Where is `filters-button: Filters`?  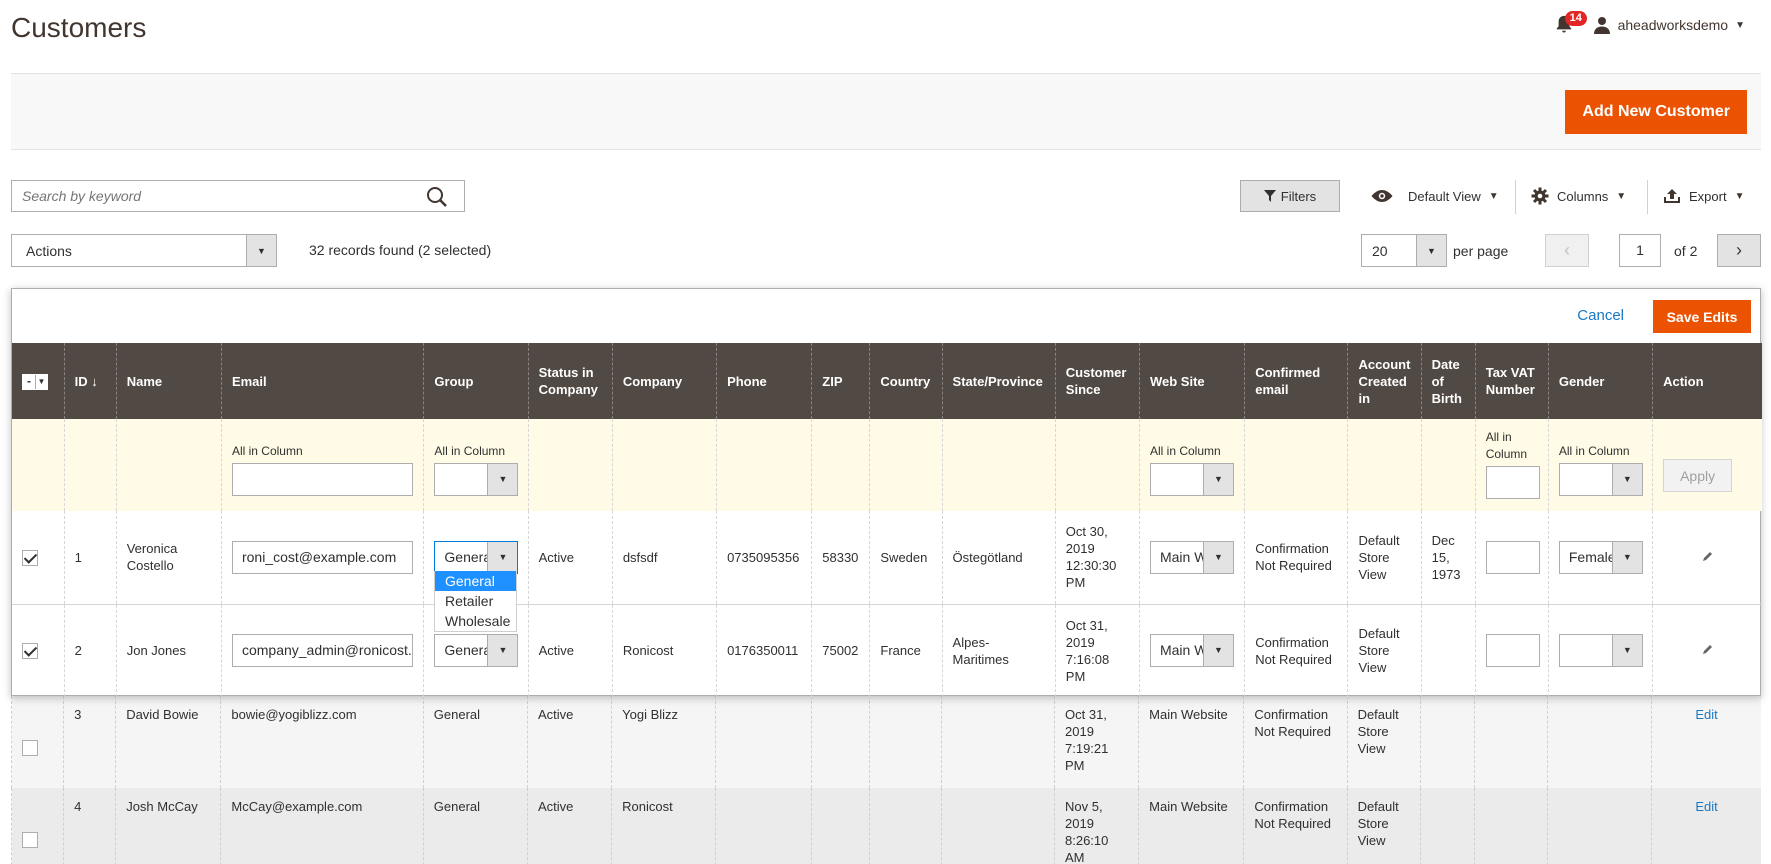 filters-button: Filters is located at coordinates (1290, 196).